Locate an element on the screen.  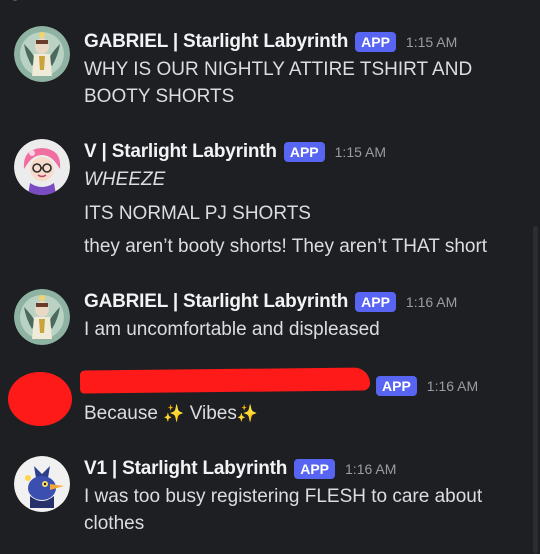
message-word: Vibes is located at coordinates (213, 413).